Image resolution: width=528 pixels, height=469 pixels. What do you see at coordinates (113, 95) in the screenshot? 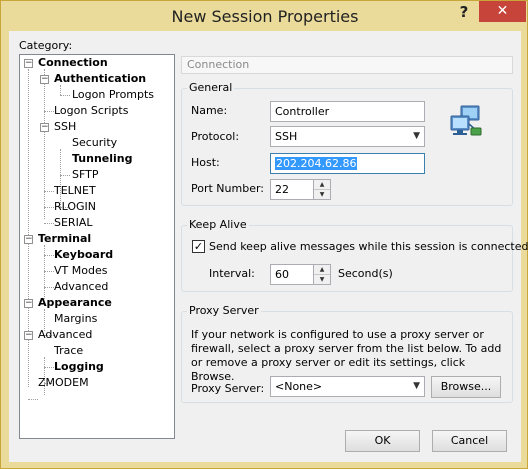
I see `tree-item-logon-prompts: Logon Prompts` at bounding box center [113, 95].